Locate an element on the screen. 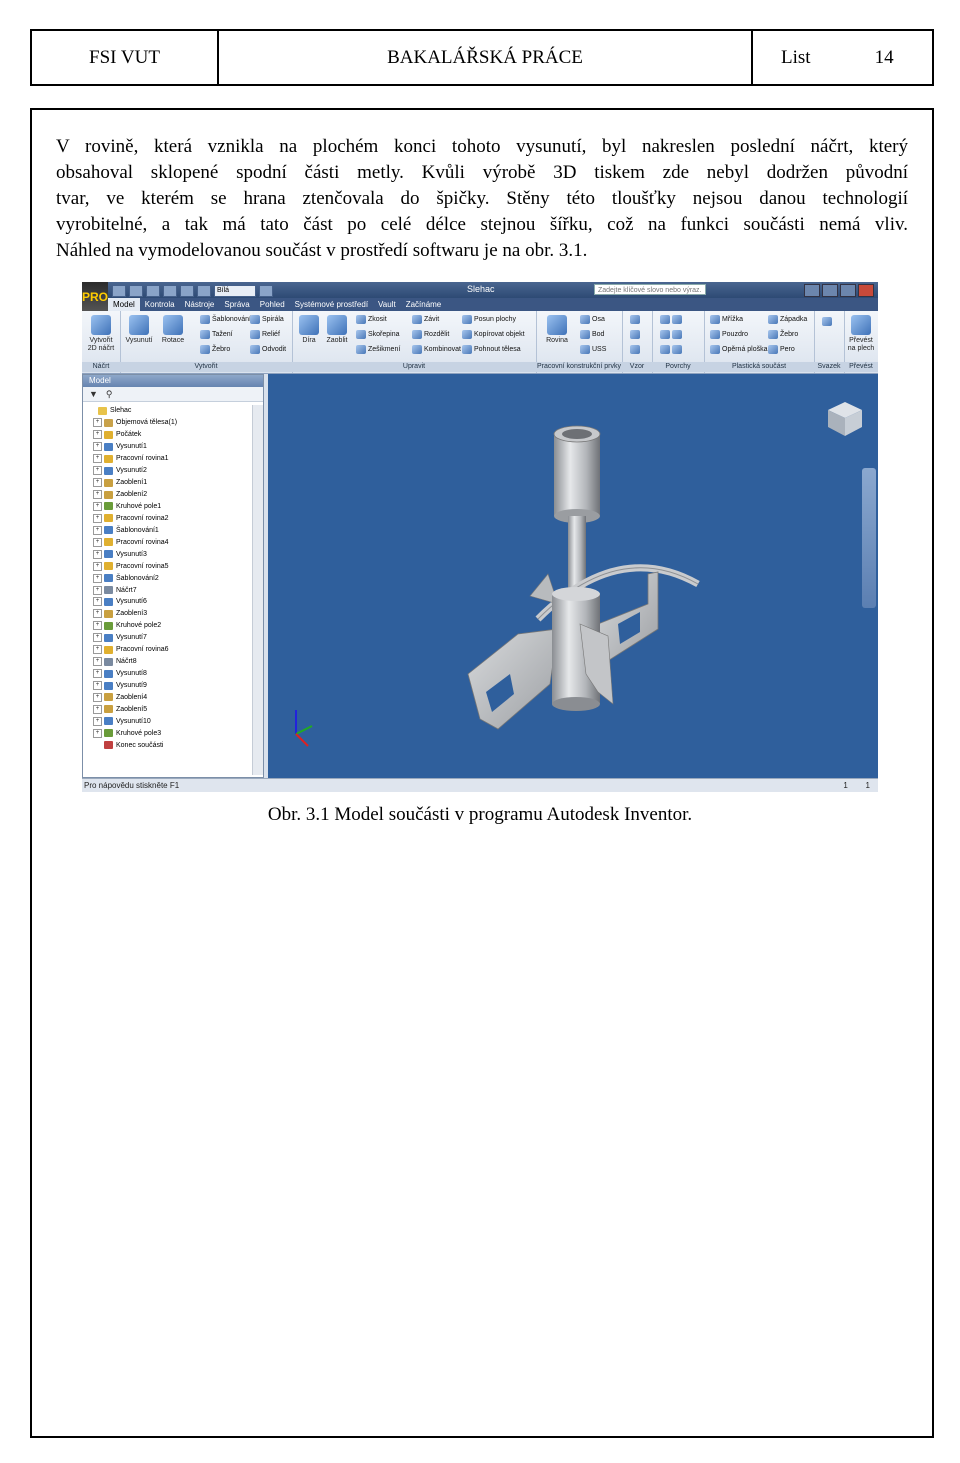  tree-node: + Šablonování1 is located at coordinates (132, 530).